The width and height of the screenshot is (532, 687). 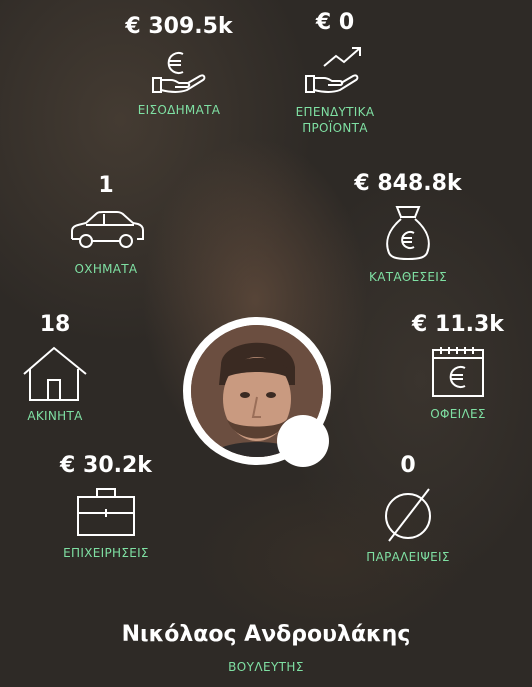 What do you see at coordinates (335, 70) in the screenshot?
I see `hand-growth-icon` at bounding box center [335, 70].